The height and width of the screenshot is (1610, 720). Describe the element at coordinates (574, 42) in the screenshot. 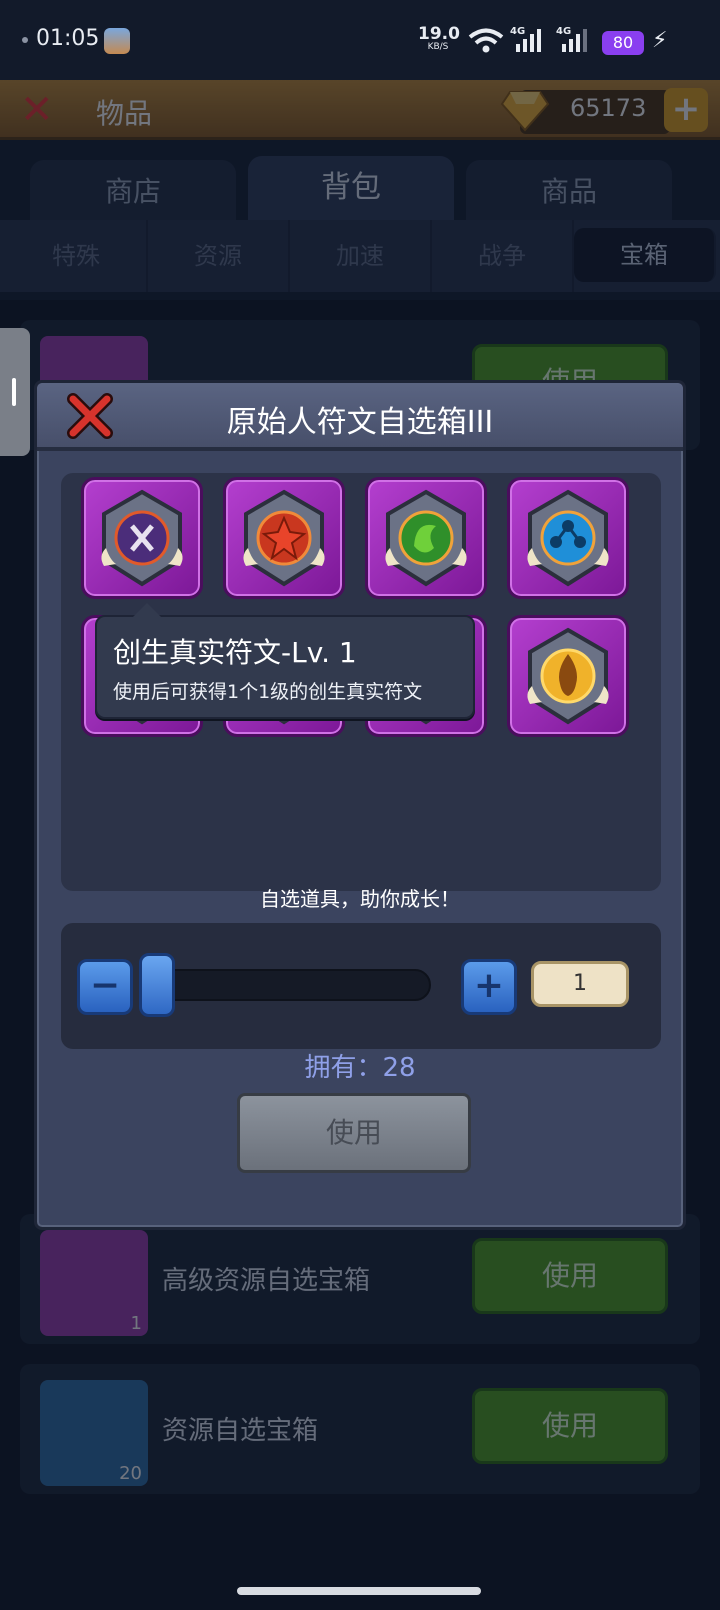

I see `cell-signal-2-icon: 4G` at that location.